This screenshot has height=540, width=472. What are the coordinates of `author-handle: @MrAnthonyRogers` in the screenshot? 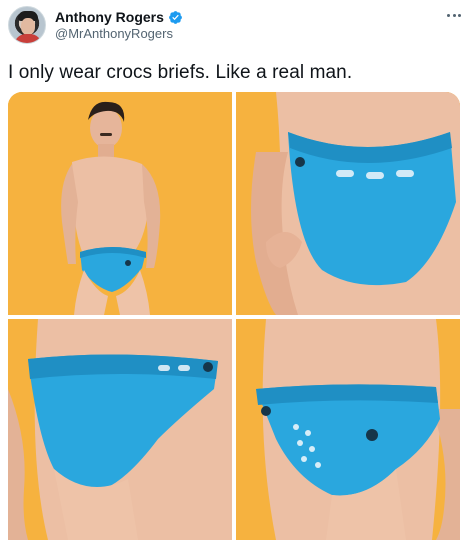 It's located at (114, 33).